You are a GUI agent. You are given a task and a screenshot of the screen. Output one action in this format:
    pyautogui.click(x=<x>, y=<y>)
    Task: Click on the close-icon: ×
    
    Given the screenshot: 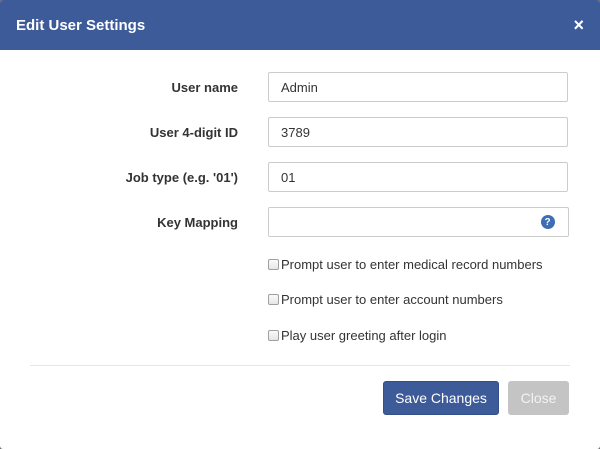 What is the action you would take?
    pyautogui.click(x=578, y=25)
    